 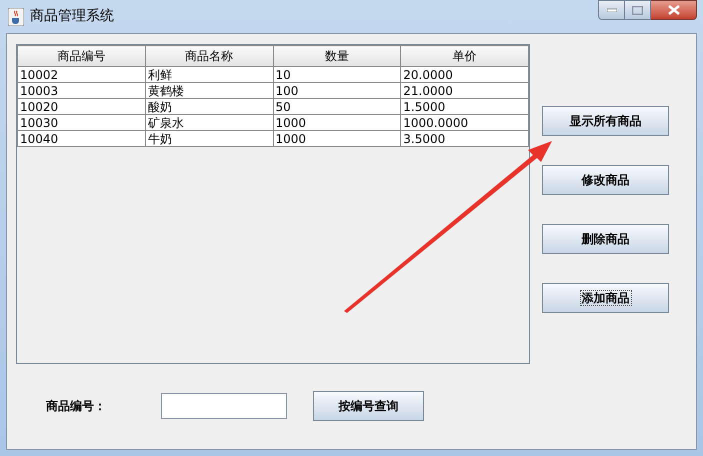 I want to click on product-id-field, so click(x=224, y=406).